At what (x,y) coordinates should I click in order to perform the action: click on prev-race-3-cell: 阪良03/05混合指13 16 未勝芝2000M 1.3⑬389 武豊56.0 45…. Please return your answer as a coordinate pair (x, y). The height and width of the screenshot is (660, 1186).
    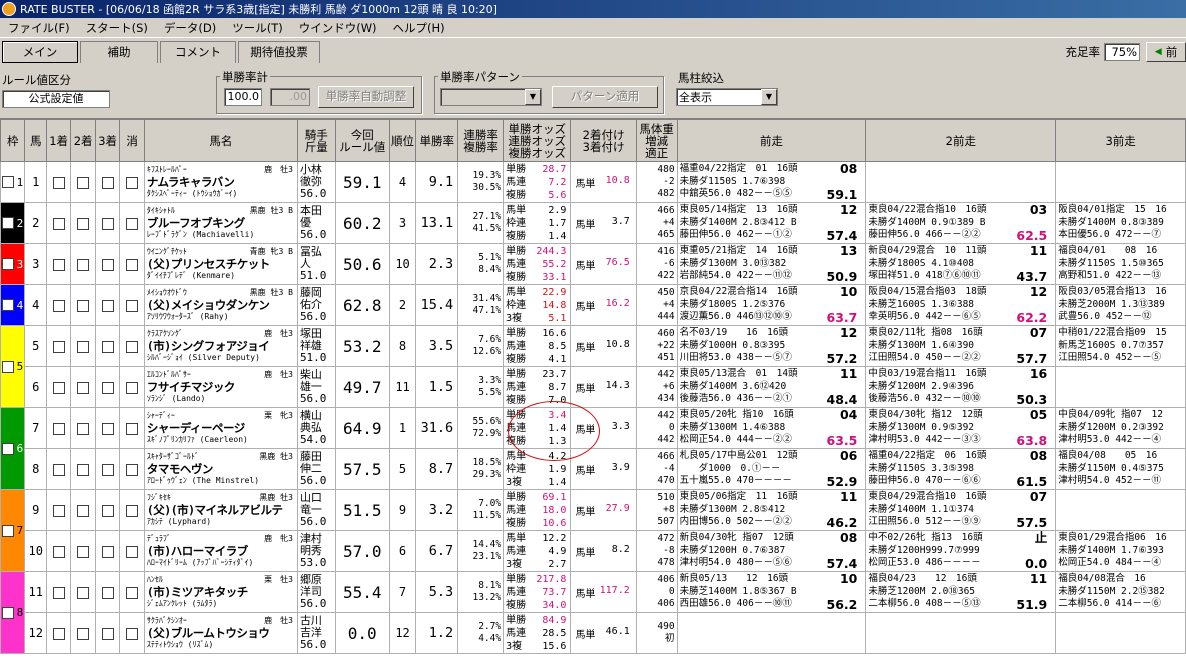
    Looking at the image, I should click on (1120, 305).